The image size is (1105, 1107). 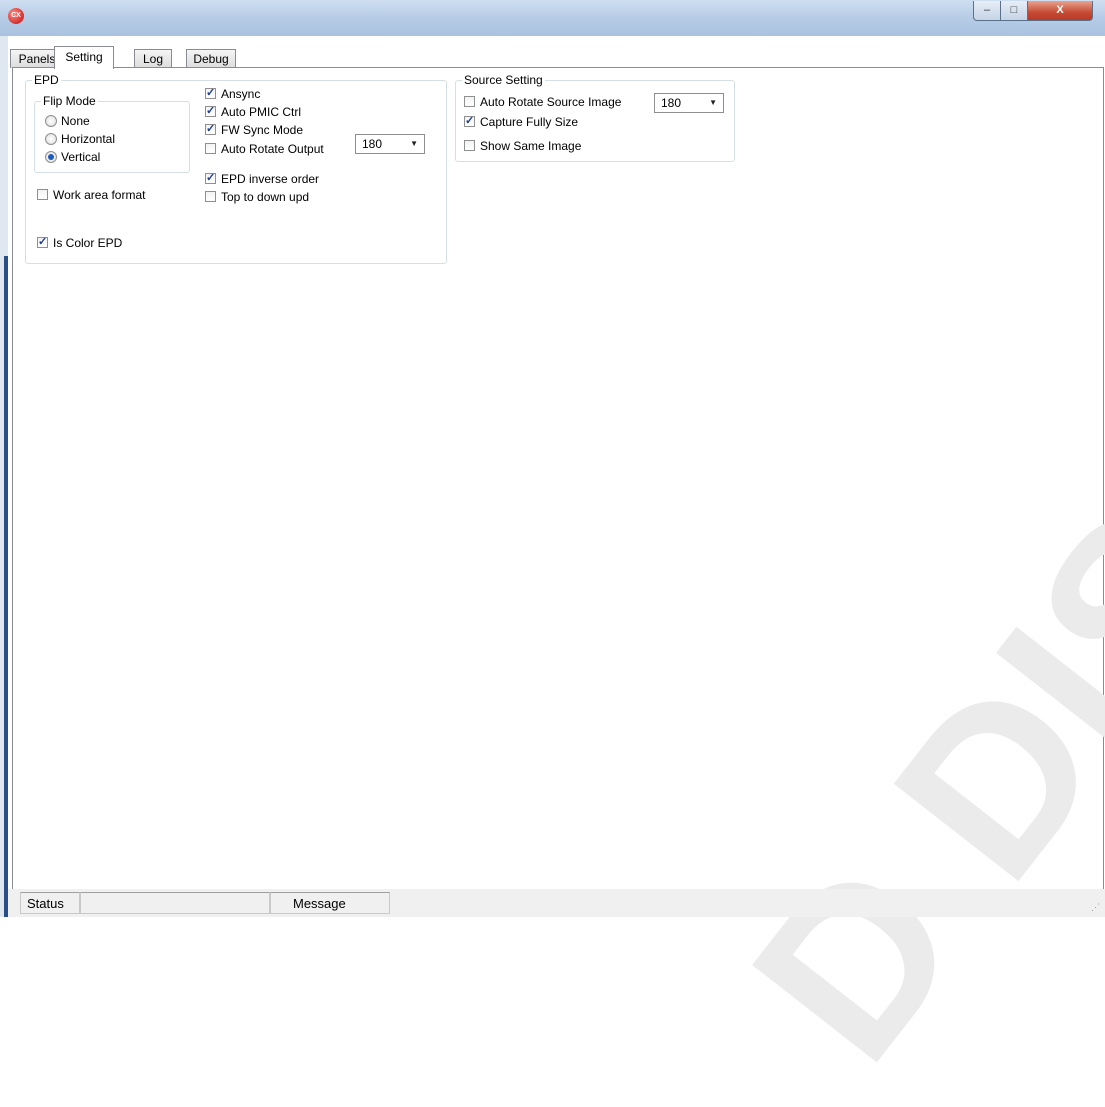 I want to click on flip-none-label: None, so click(x=75, y=121).